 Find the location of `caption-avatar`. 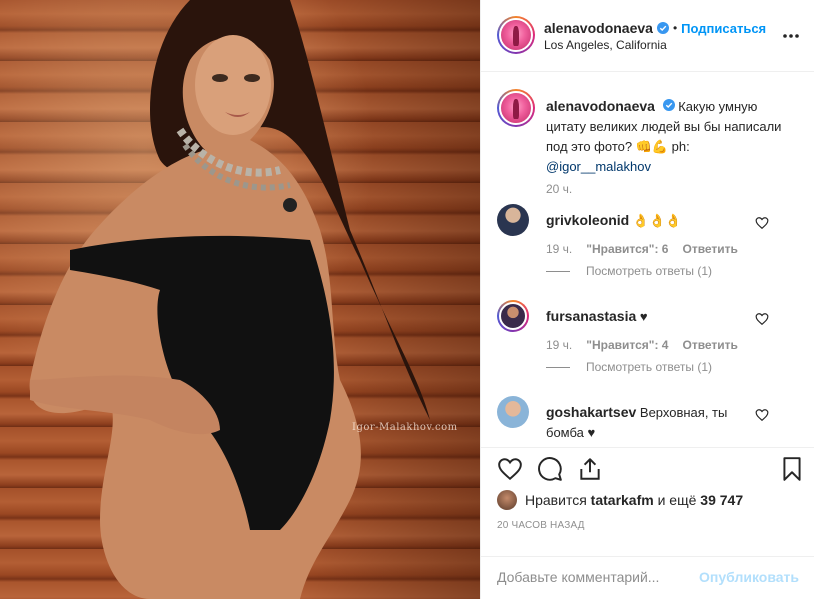

caption-avatar is located at coordinates (516, 108).